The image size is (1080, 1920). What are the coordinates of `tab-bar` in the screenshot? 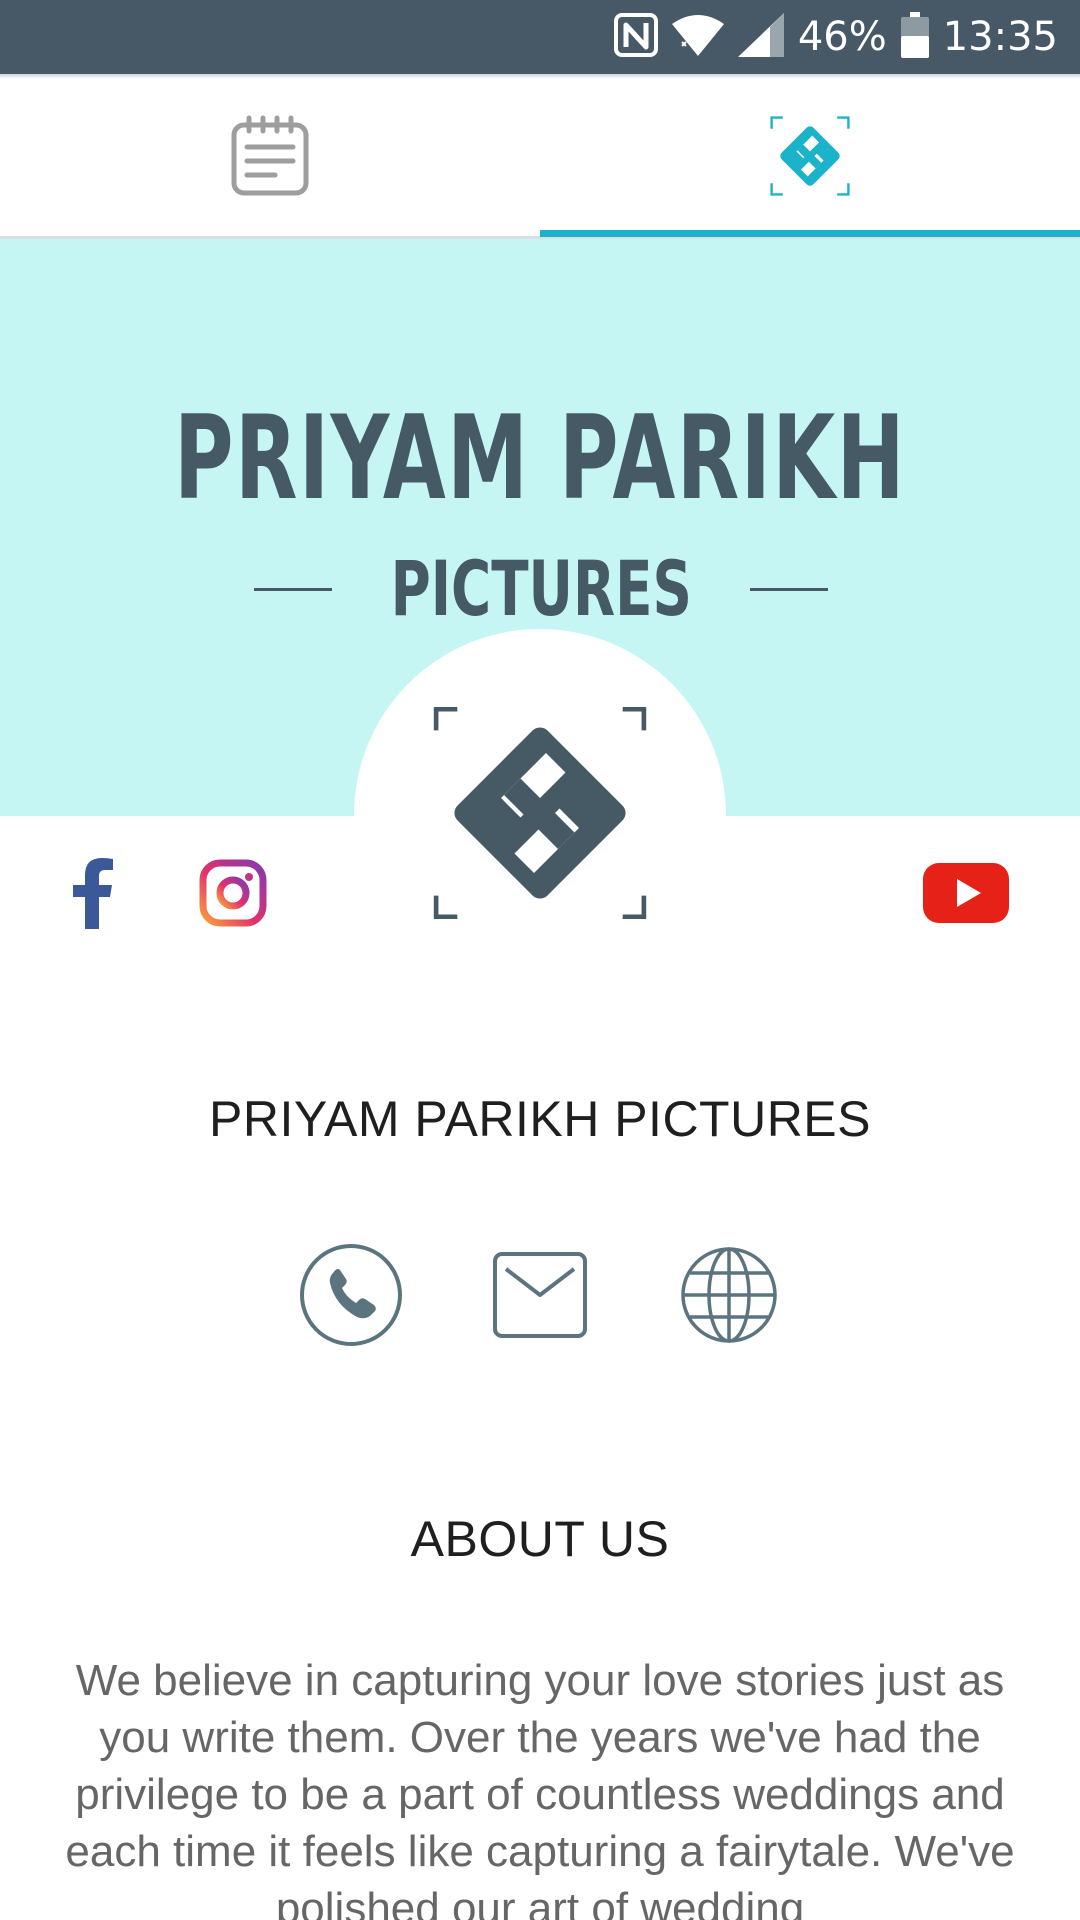 It's located at (540, 158).